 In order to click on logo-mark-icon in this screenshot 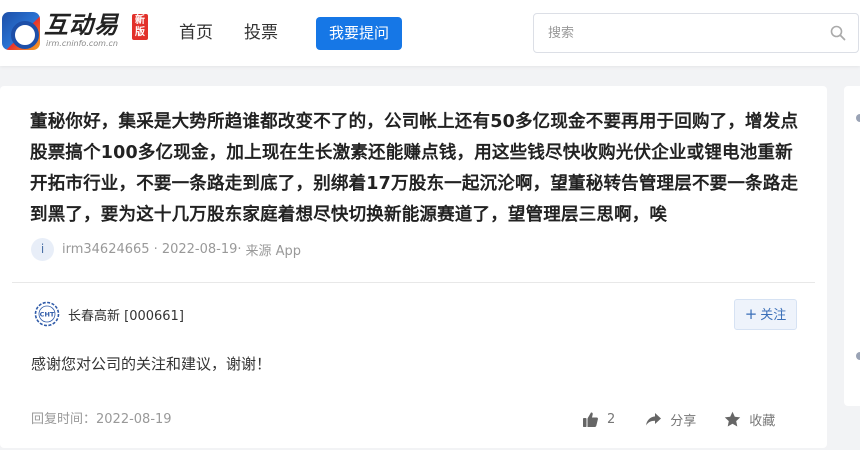, I will do `click(21, 31)`.